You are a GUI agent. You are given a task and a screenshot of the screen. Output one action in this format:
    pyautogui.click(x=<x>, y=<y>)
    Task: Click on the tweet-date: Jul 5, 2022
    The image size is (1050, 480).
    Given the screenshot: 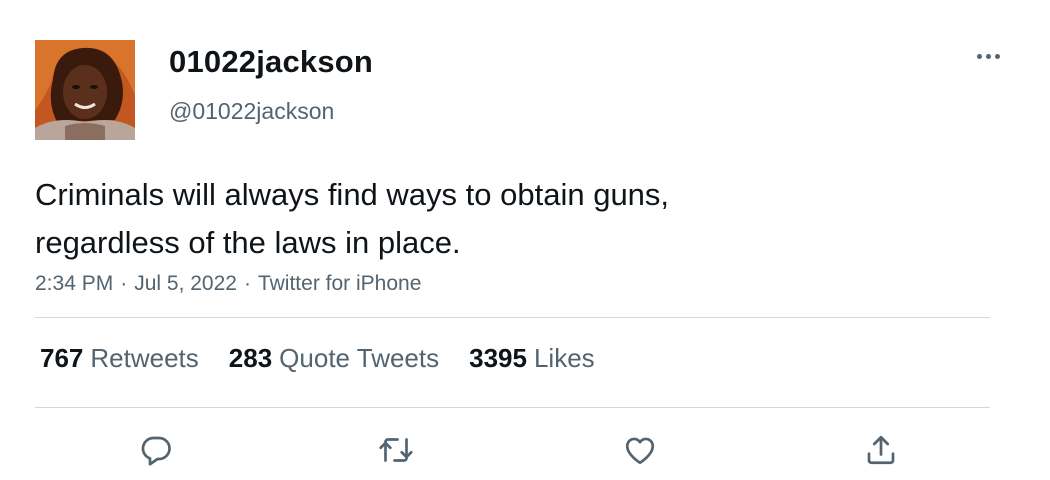 What is the action you would take?
    pyautogui.click(x=185, y=283)
    